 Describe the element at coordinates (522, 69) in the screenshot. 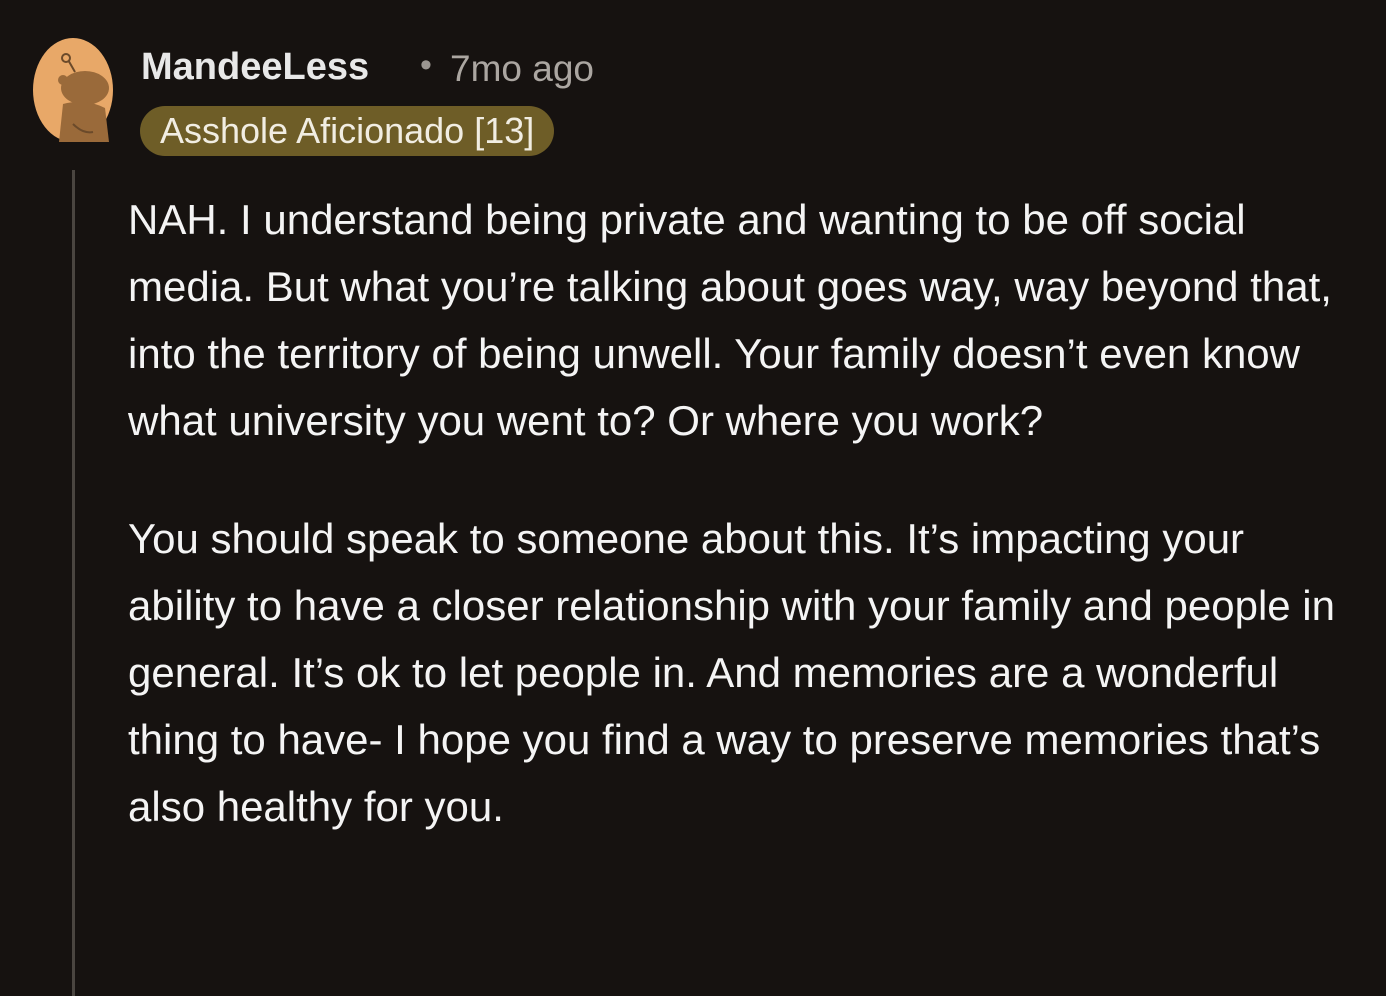

I see `timestamp: 7mo ago` at that location.